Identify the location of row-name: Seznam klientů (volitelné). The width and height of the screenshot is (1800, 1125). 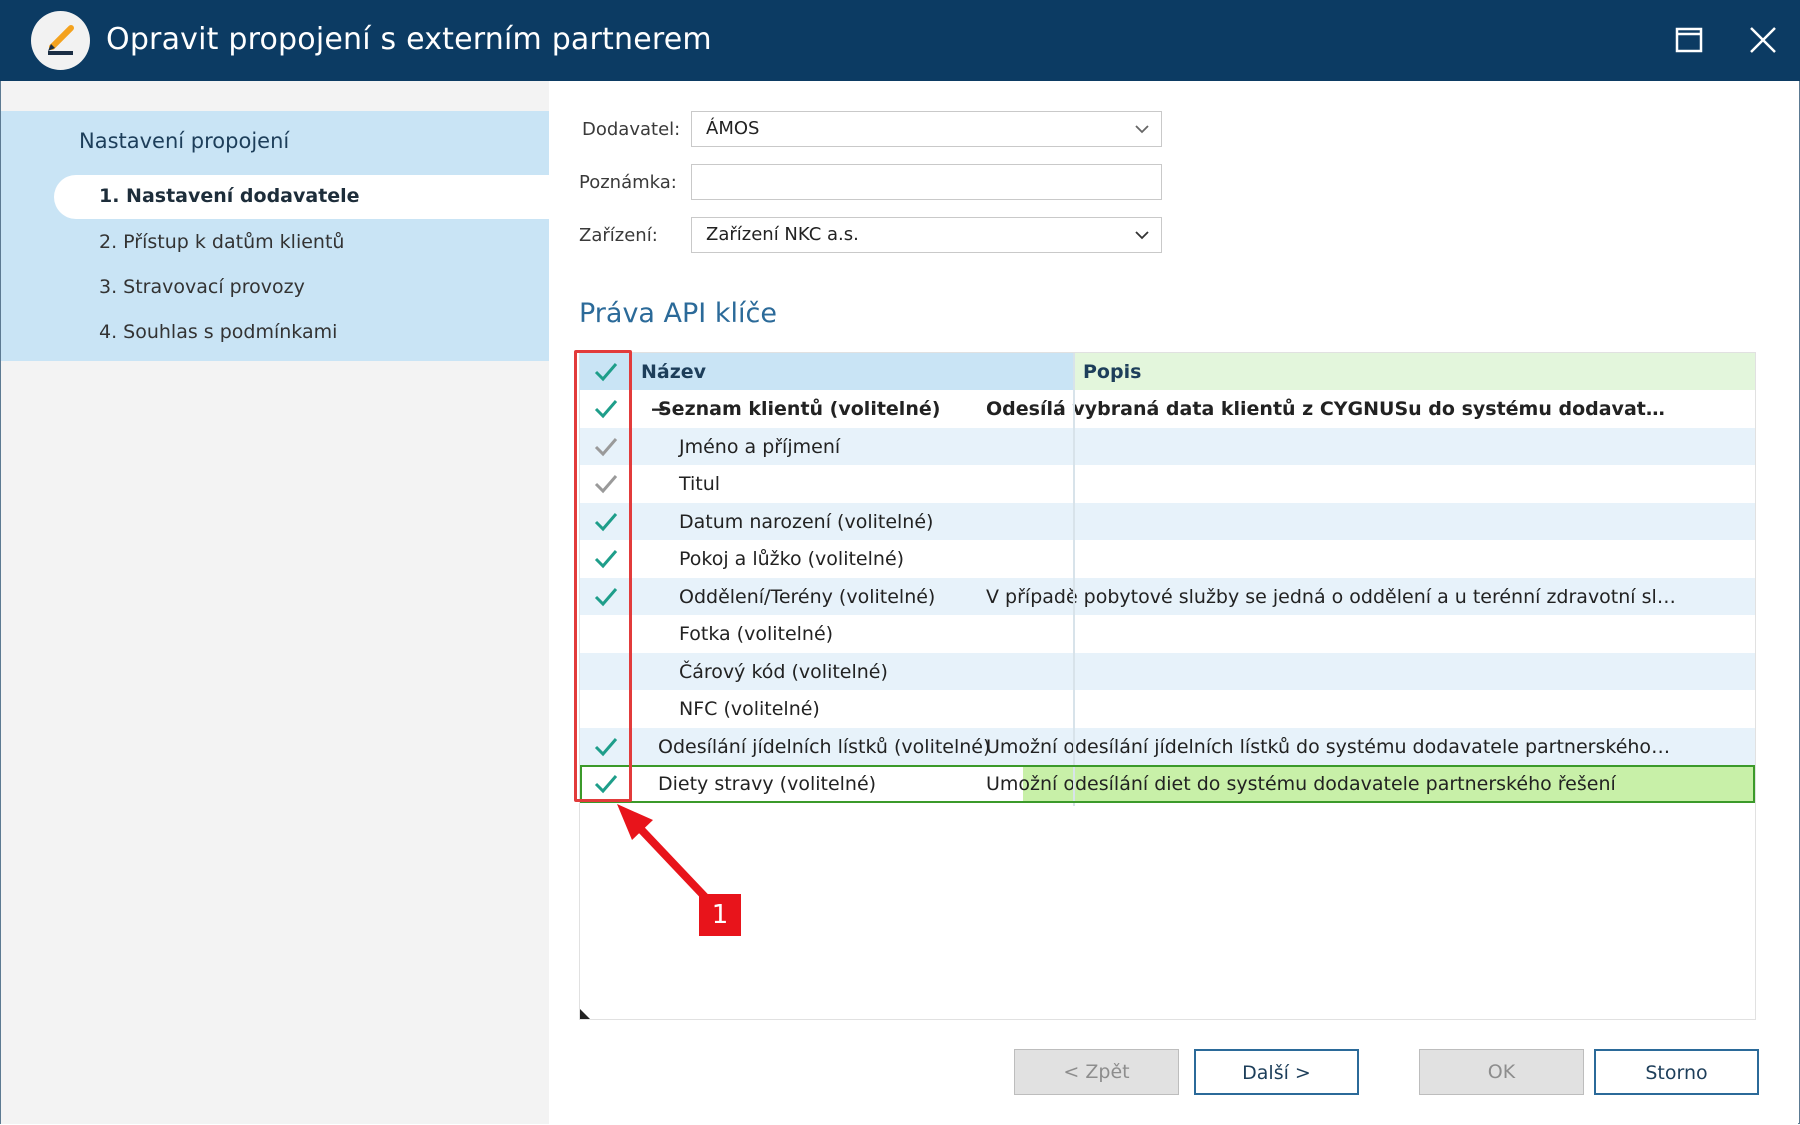
(799, 409).